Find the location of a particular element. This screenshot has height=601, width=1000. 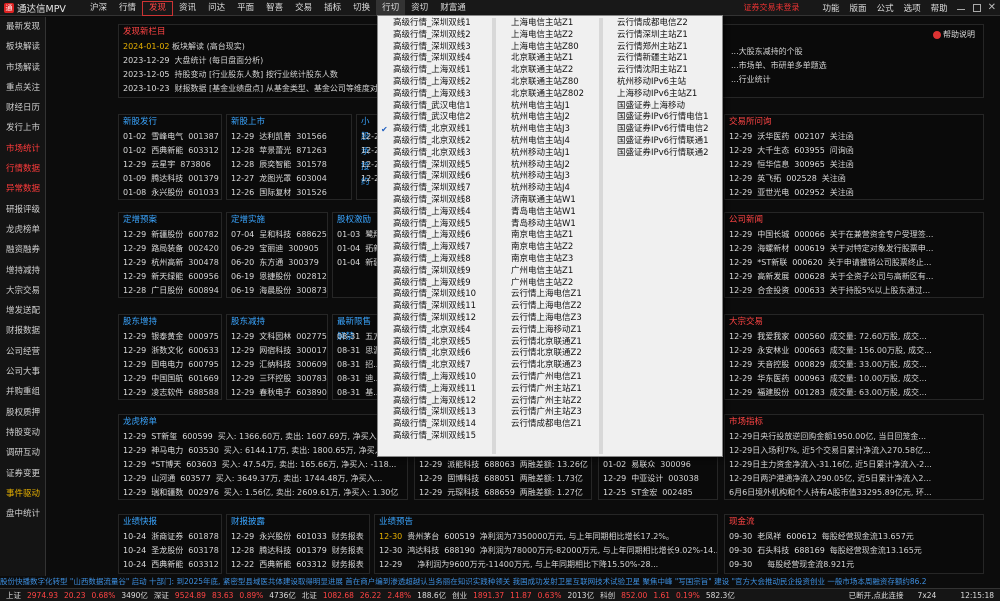

server-menu-item: 杭州电信主站J4 is located at coordinates (548, 142).